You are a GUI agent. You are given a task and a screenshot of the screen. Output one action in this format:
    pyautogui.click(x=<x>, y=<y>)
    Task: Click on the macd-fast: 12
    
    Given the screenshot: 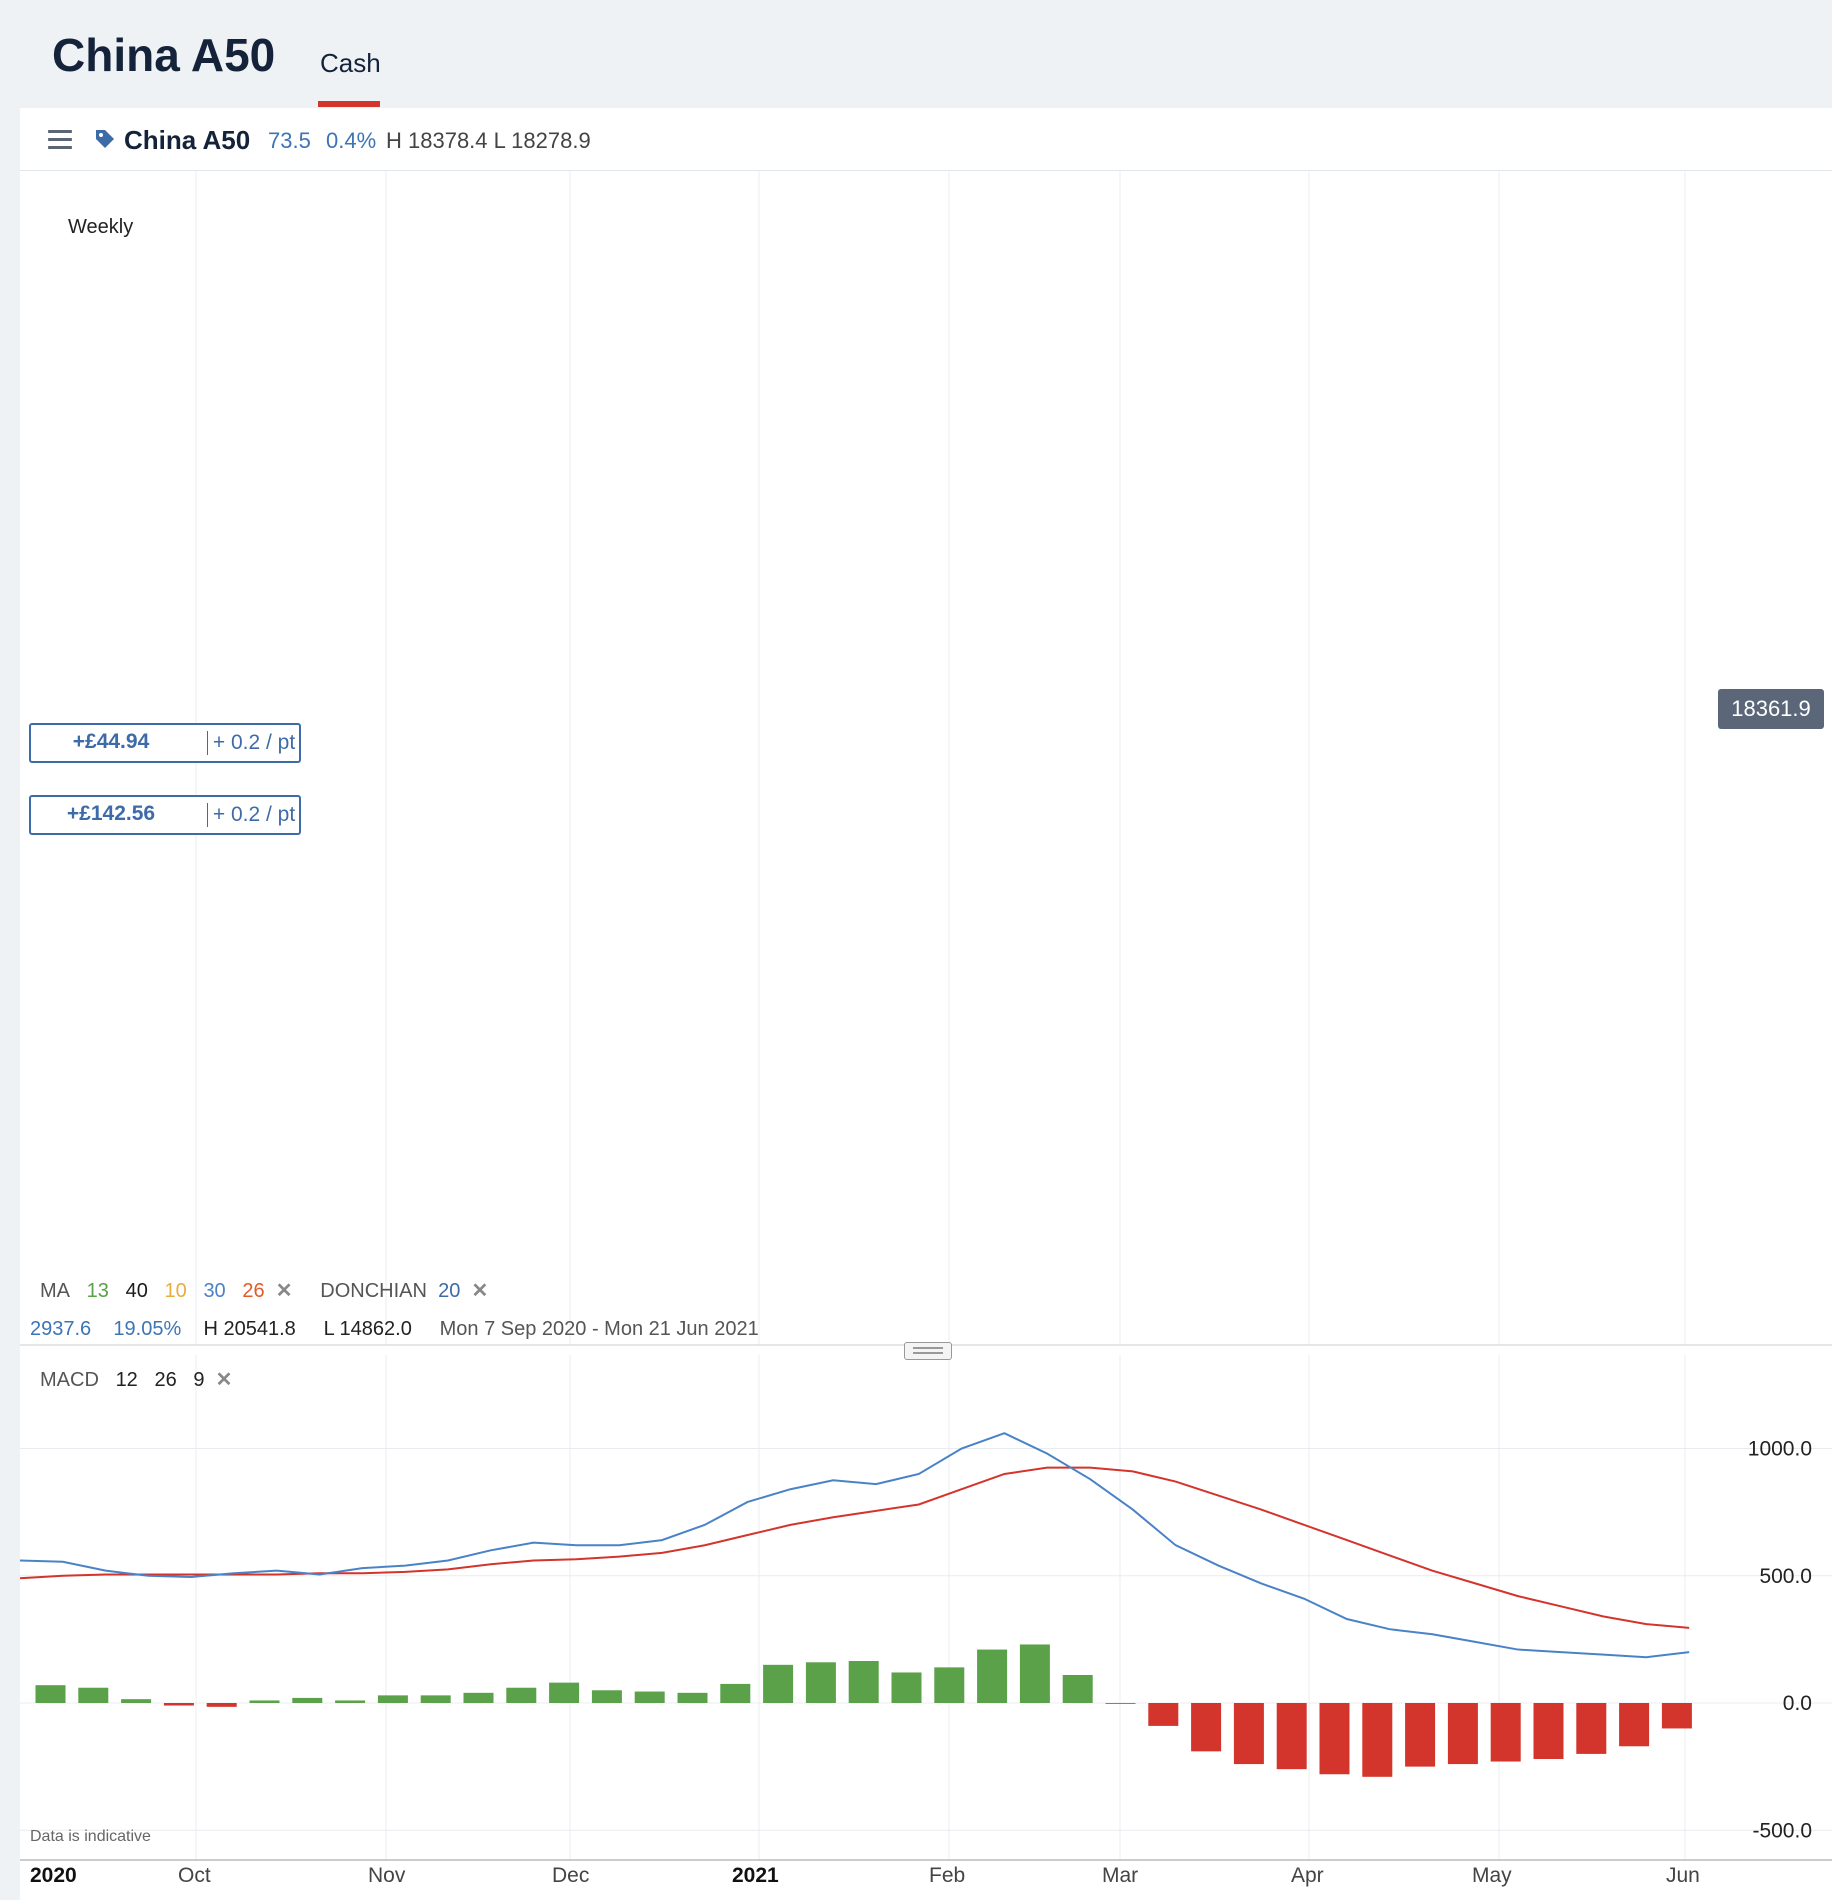 What is the action you would take?
    pyautogui.click(x=126, y=1380)
    